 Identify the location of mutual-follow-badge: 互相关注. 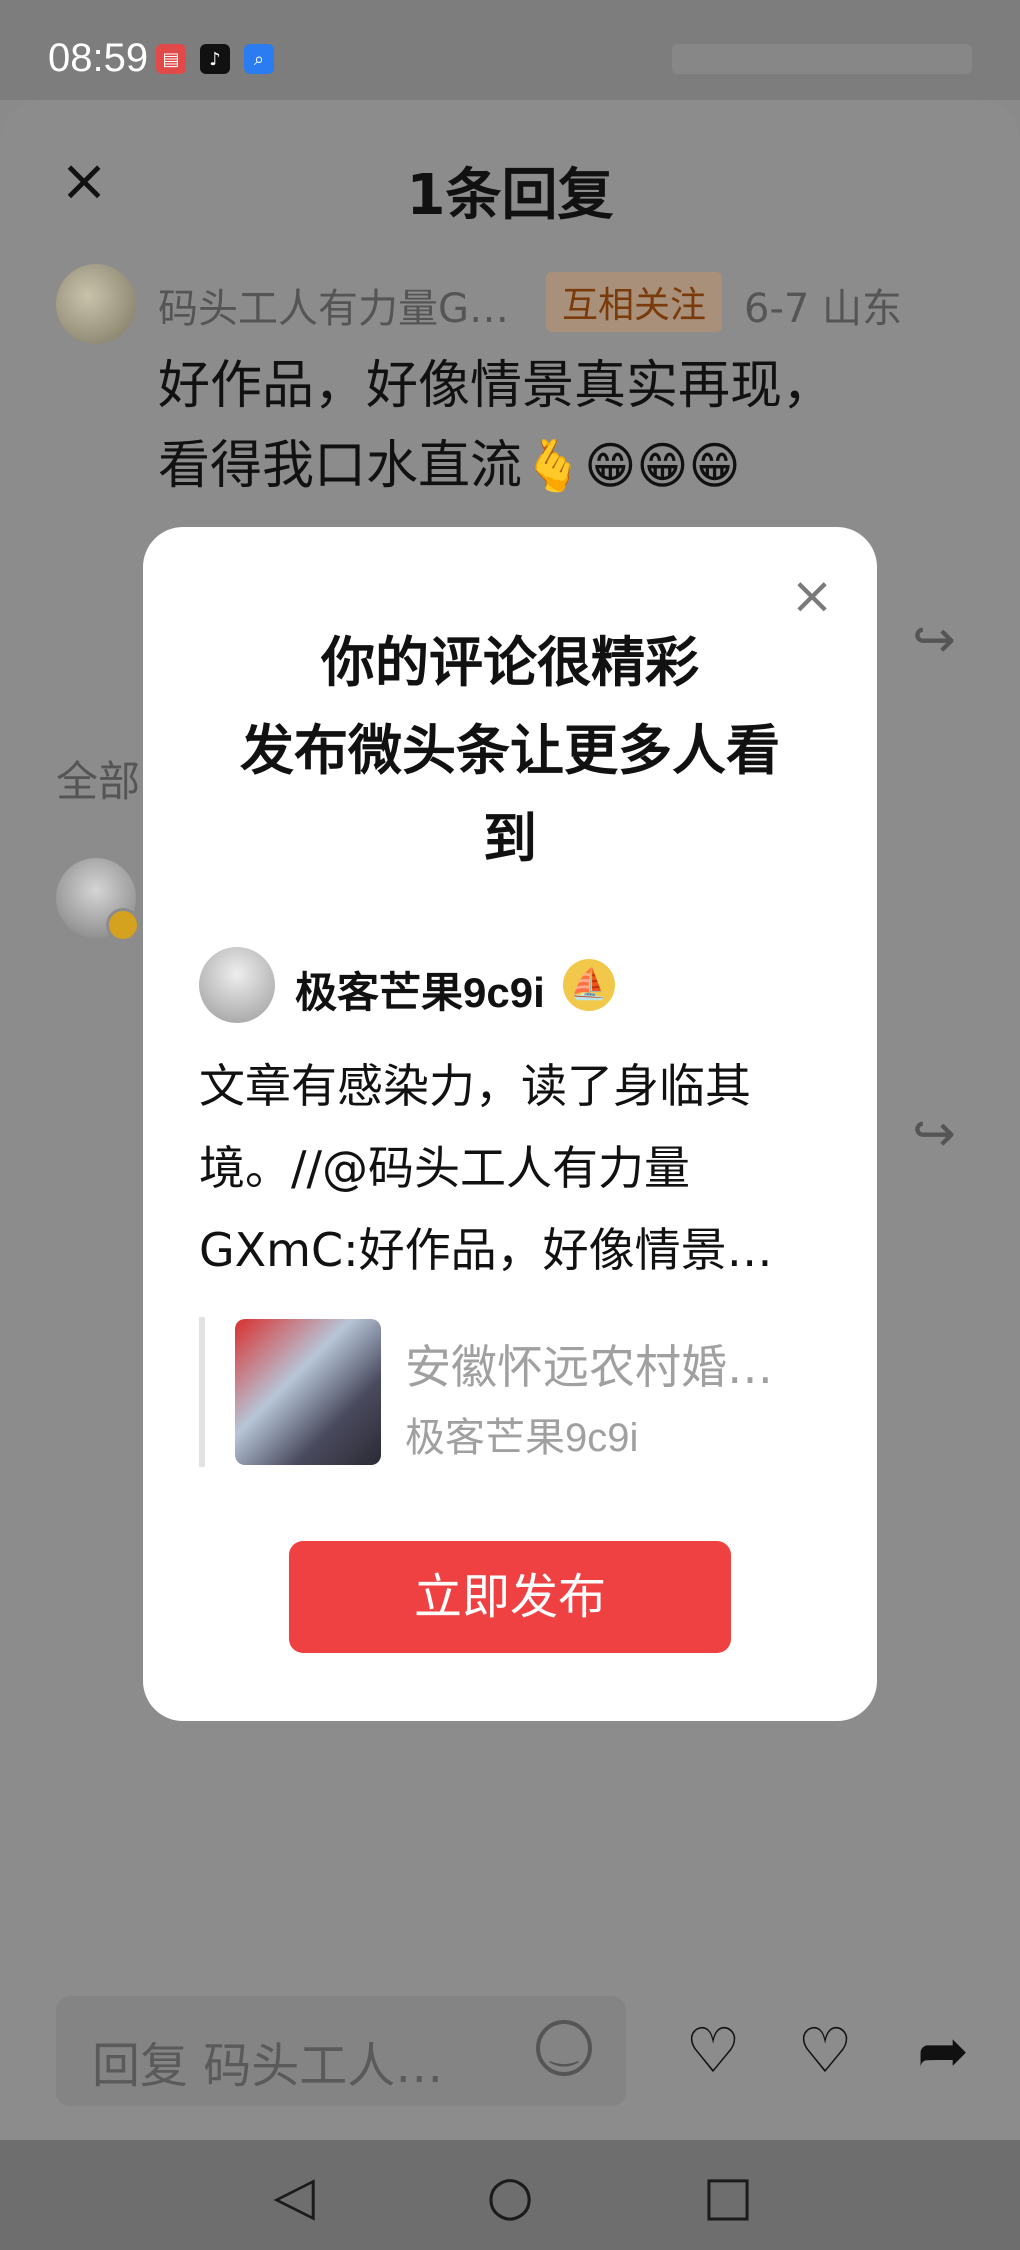
(634, 302).